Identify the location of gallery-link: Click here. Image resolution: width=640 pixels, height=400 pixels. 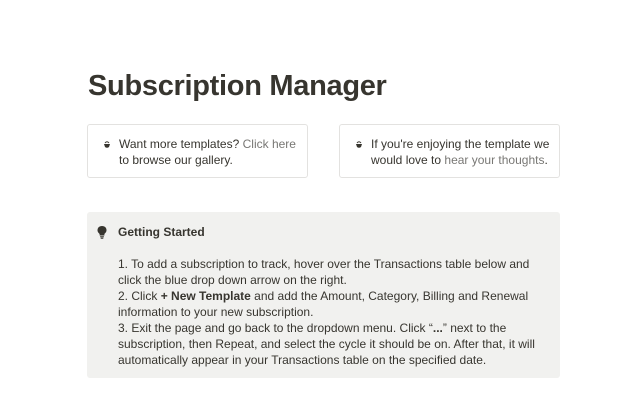
(269, 144).